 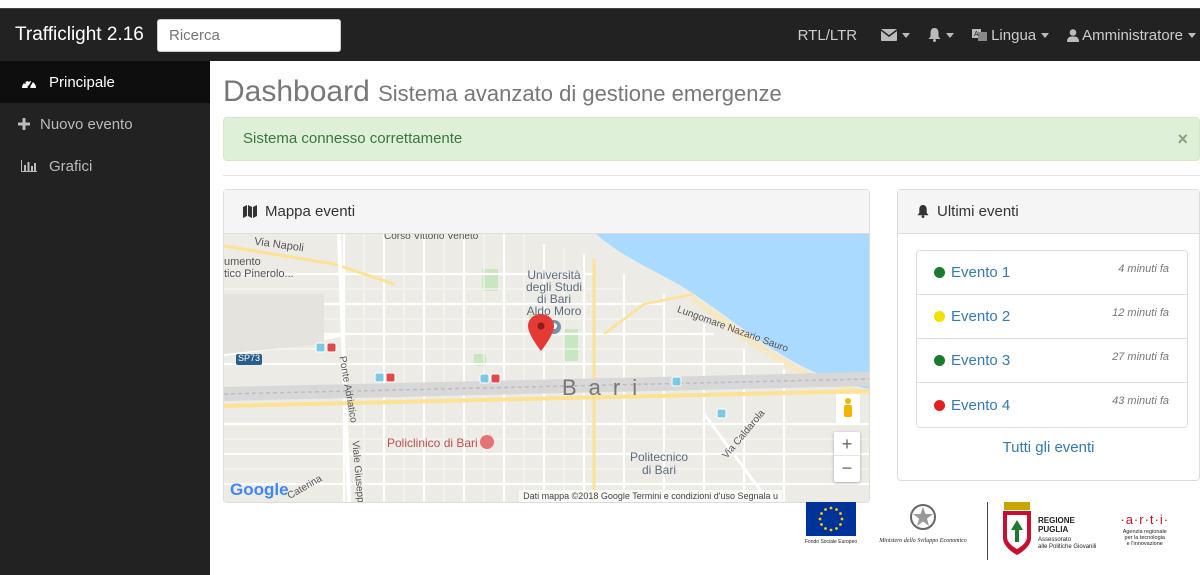 I want to click on map-label-universita: Università degli Studi di Bari Aldo Moro, so click(x=554, y=293).